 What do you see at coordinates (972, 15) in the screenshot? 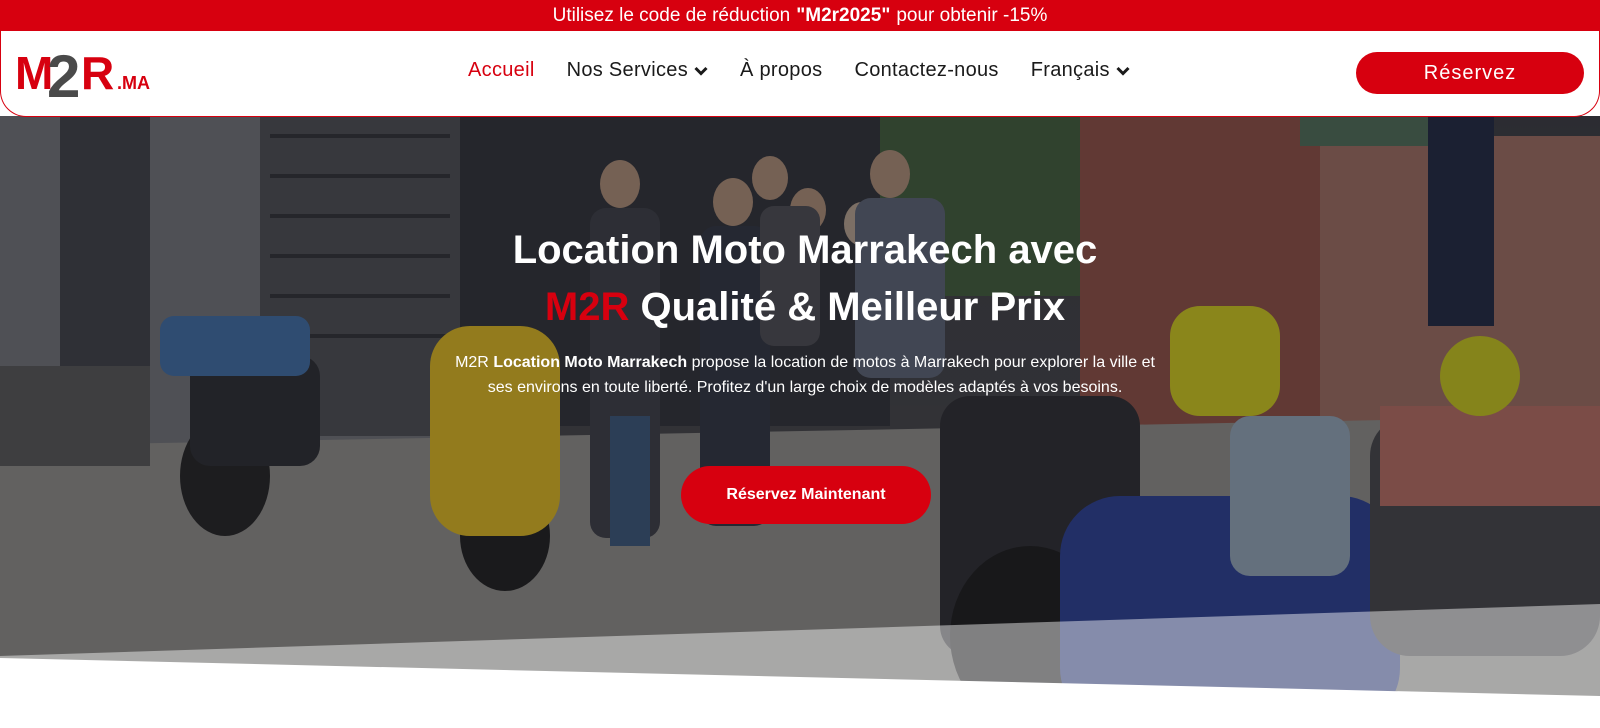
I see `promo-suffix: pour obtenir -15%` at bounding box center [972, 15].